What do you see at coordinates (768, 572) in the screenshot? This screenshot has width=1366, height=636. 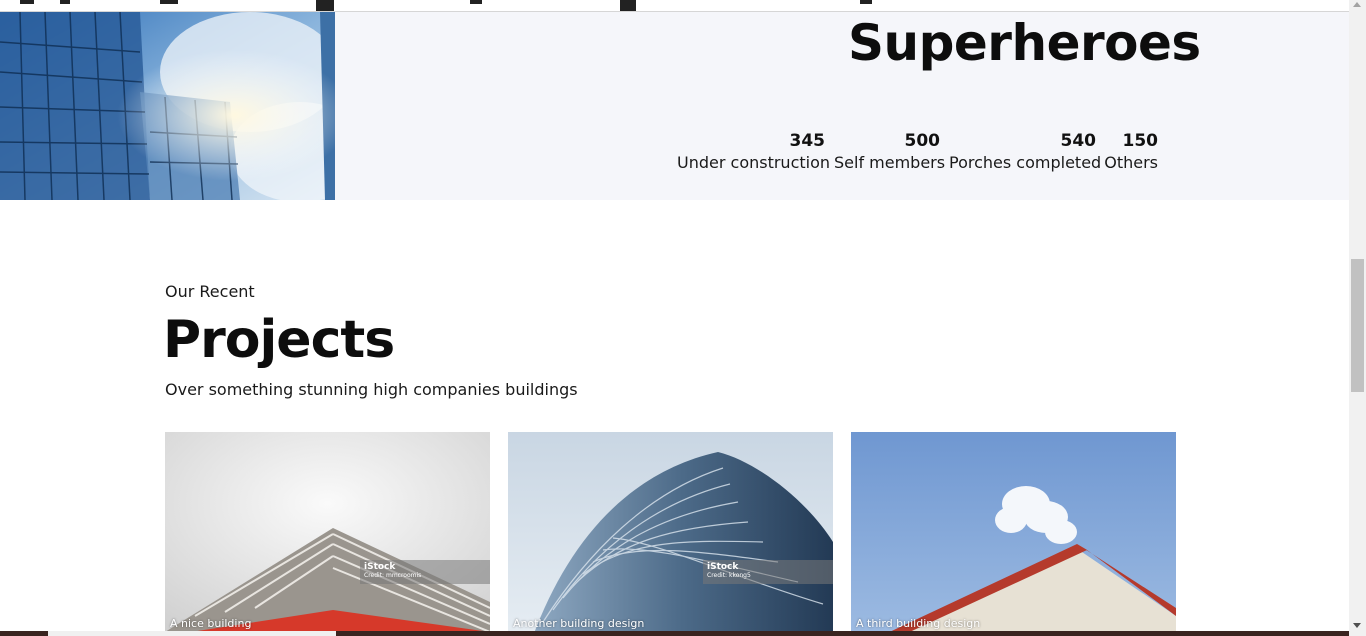 I see `stock-watermark: iStock Credit: kkong5` at bounding box center [768, 572].